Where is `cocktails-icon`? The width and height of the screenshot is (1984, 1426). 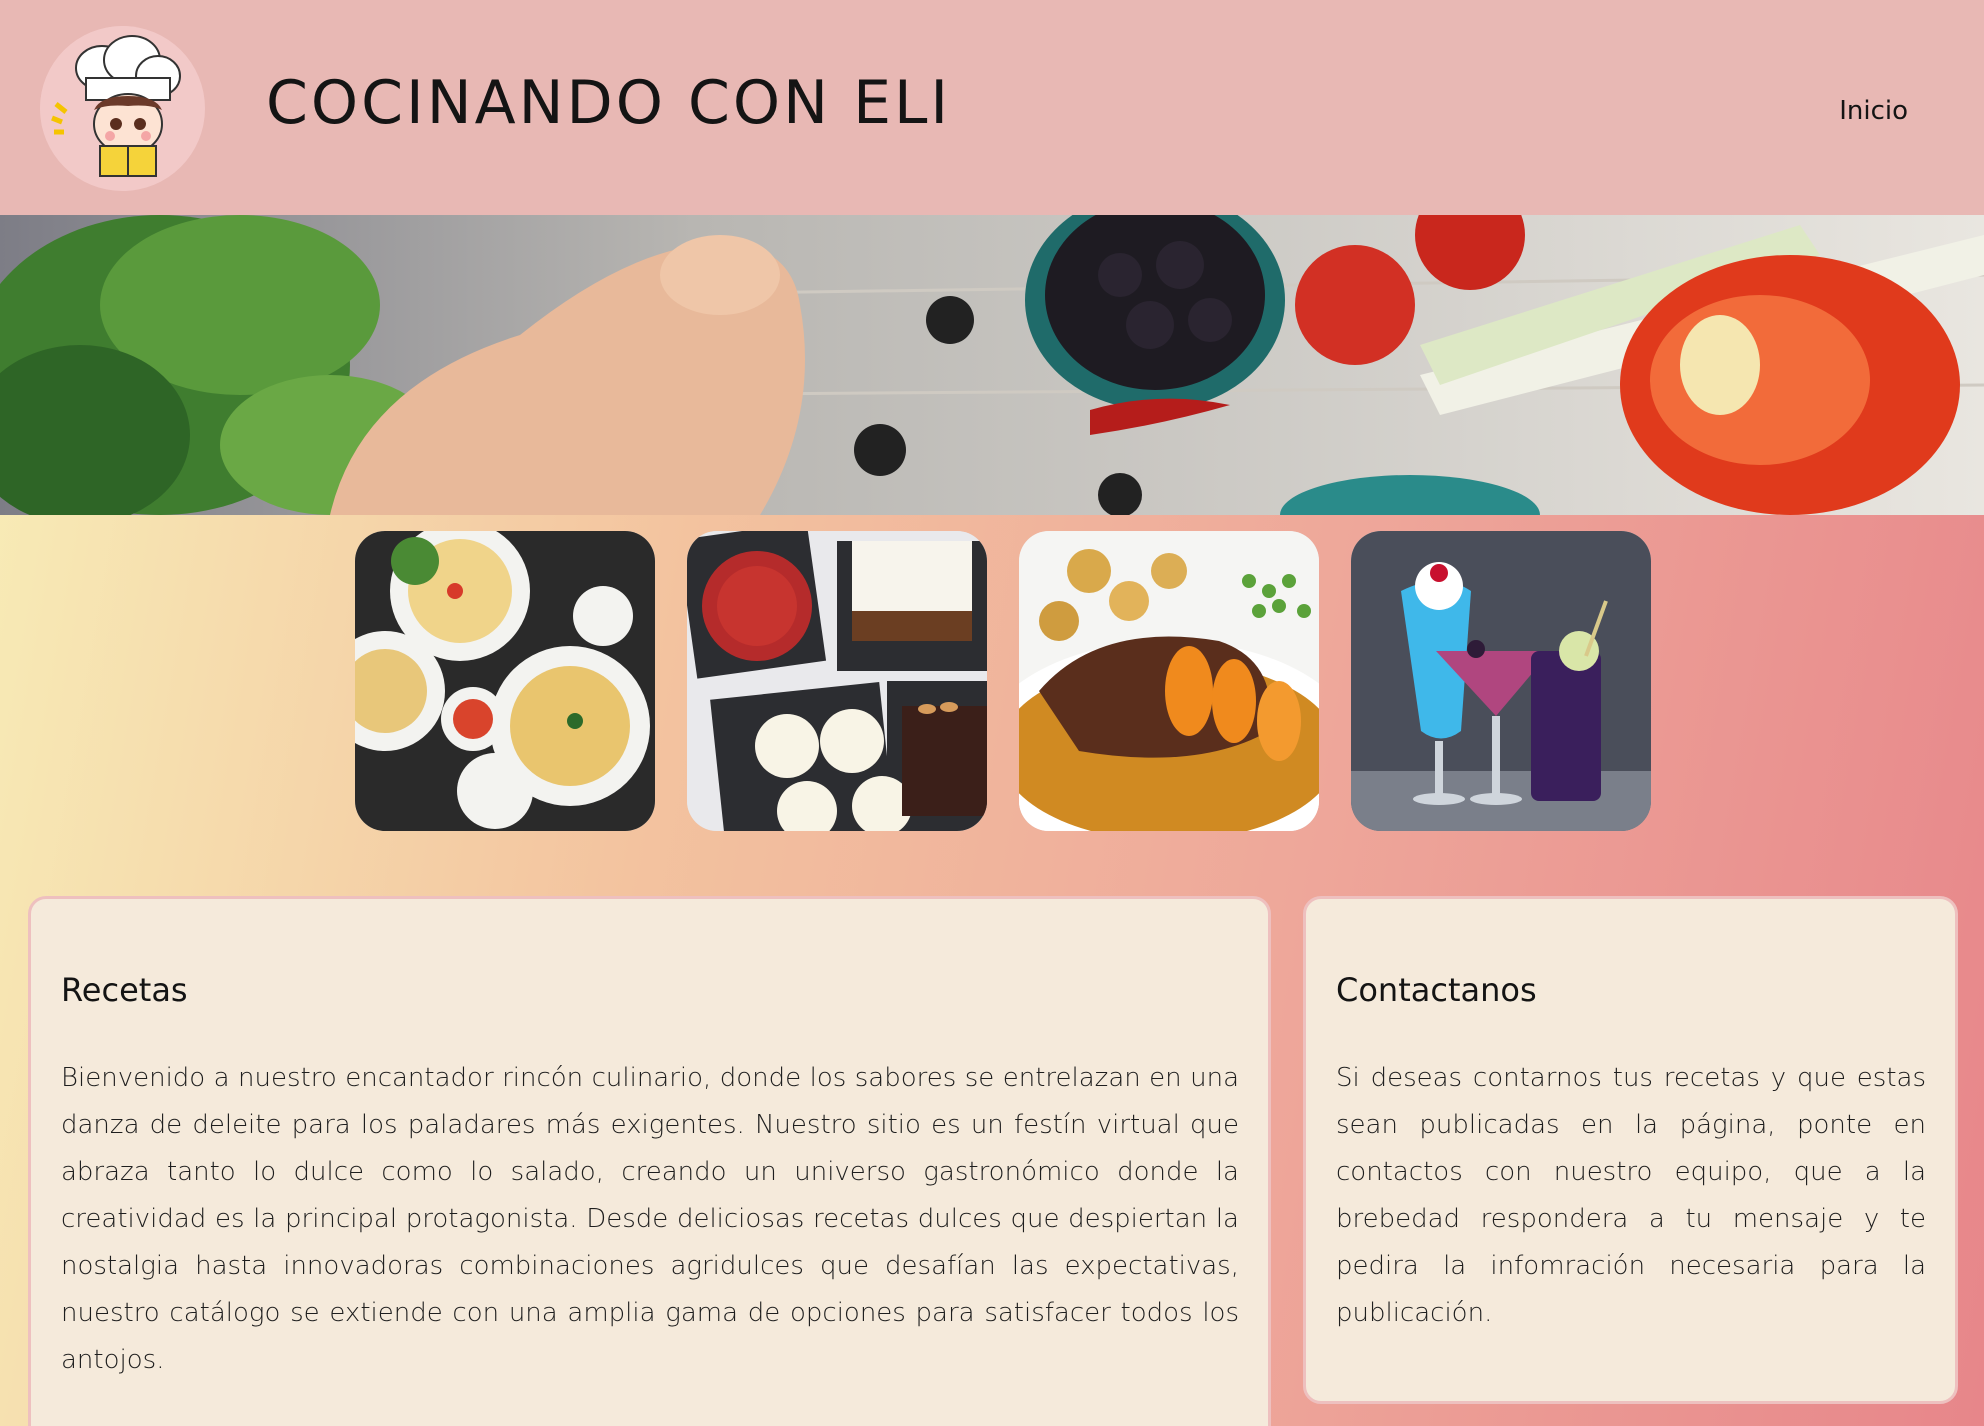 cocktails-icon is located at coordinates (1501, 681).